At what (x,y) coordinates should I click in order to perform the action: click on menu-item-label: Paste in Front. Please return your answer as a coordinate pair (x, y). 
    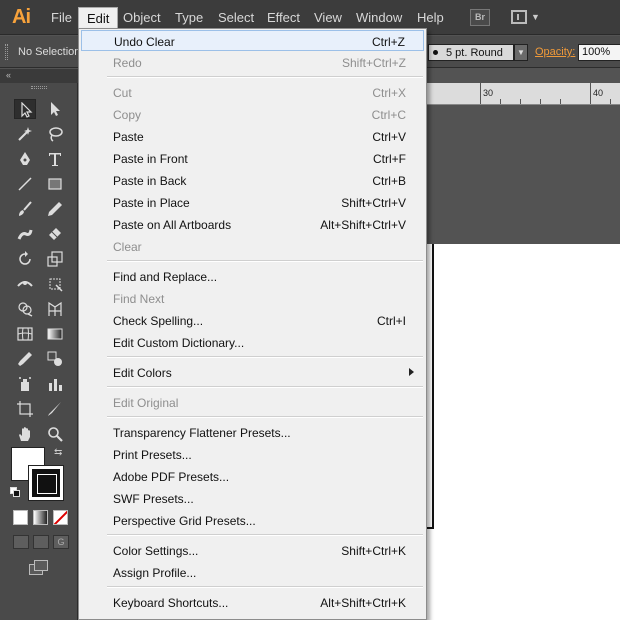
    Looking at the image, I should click on (150, 159).